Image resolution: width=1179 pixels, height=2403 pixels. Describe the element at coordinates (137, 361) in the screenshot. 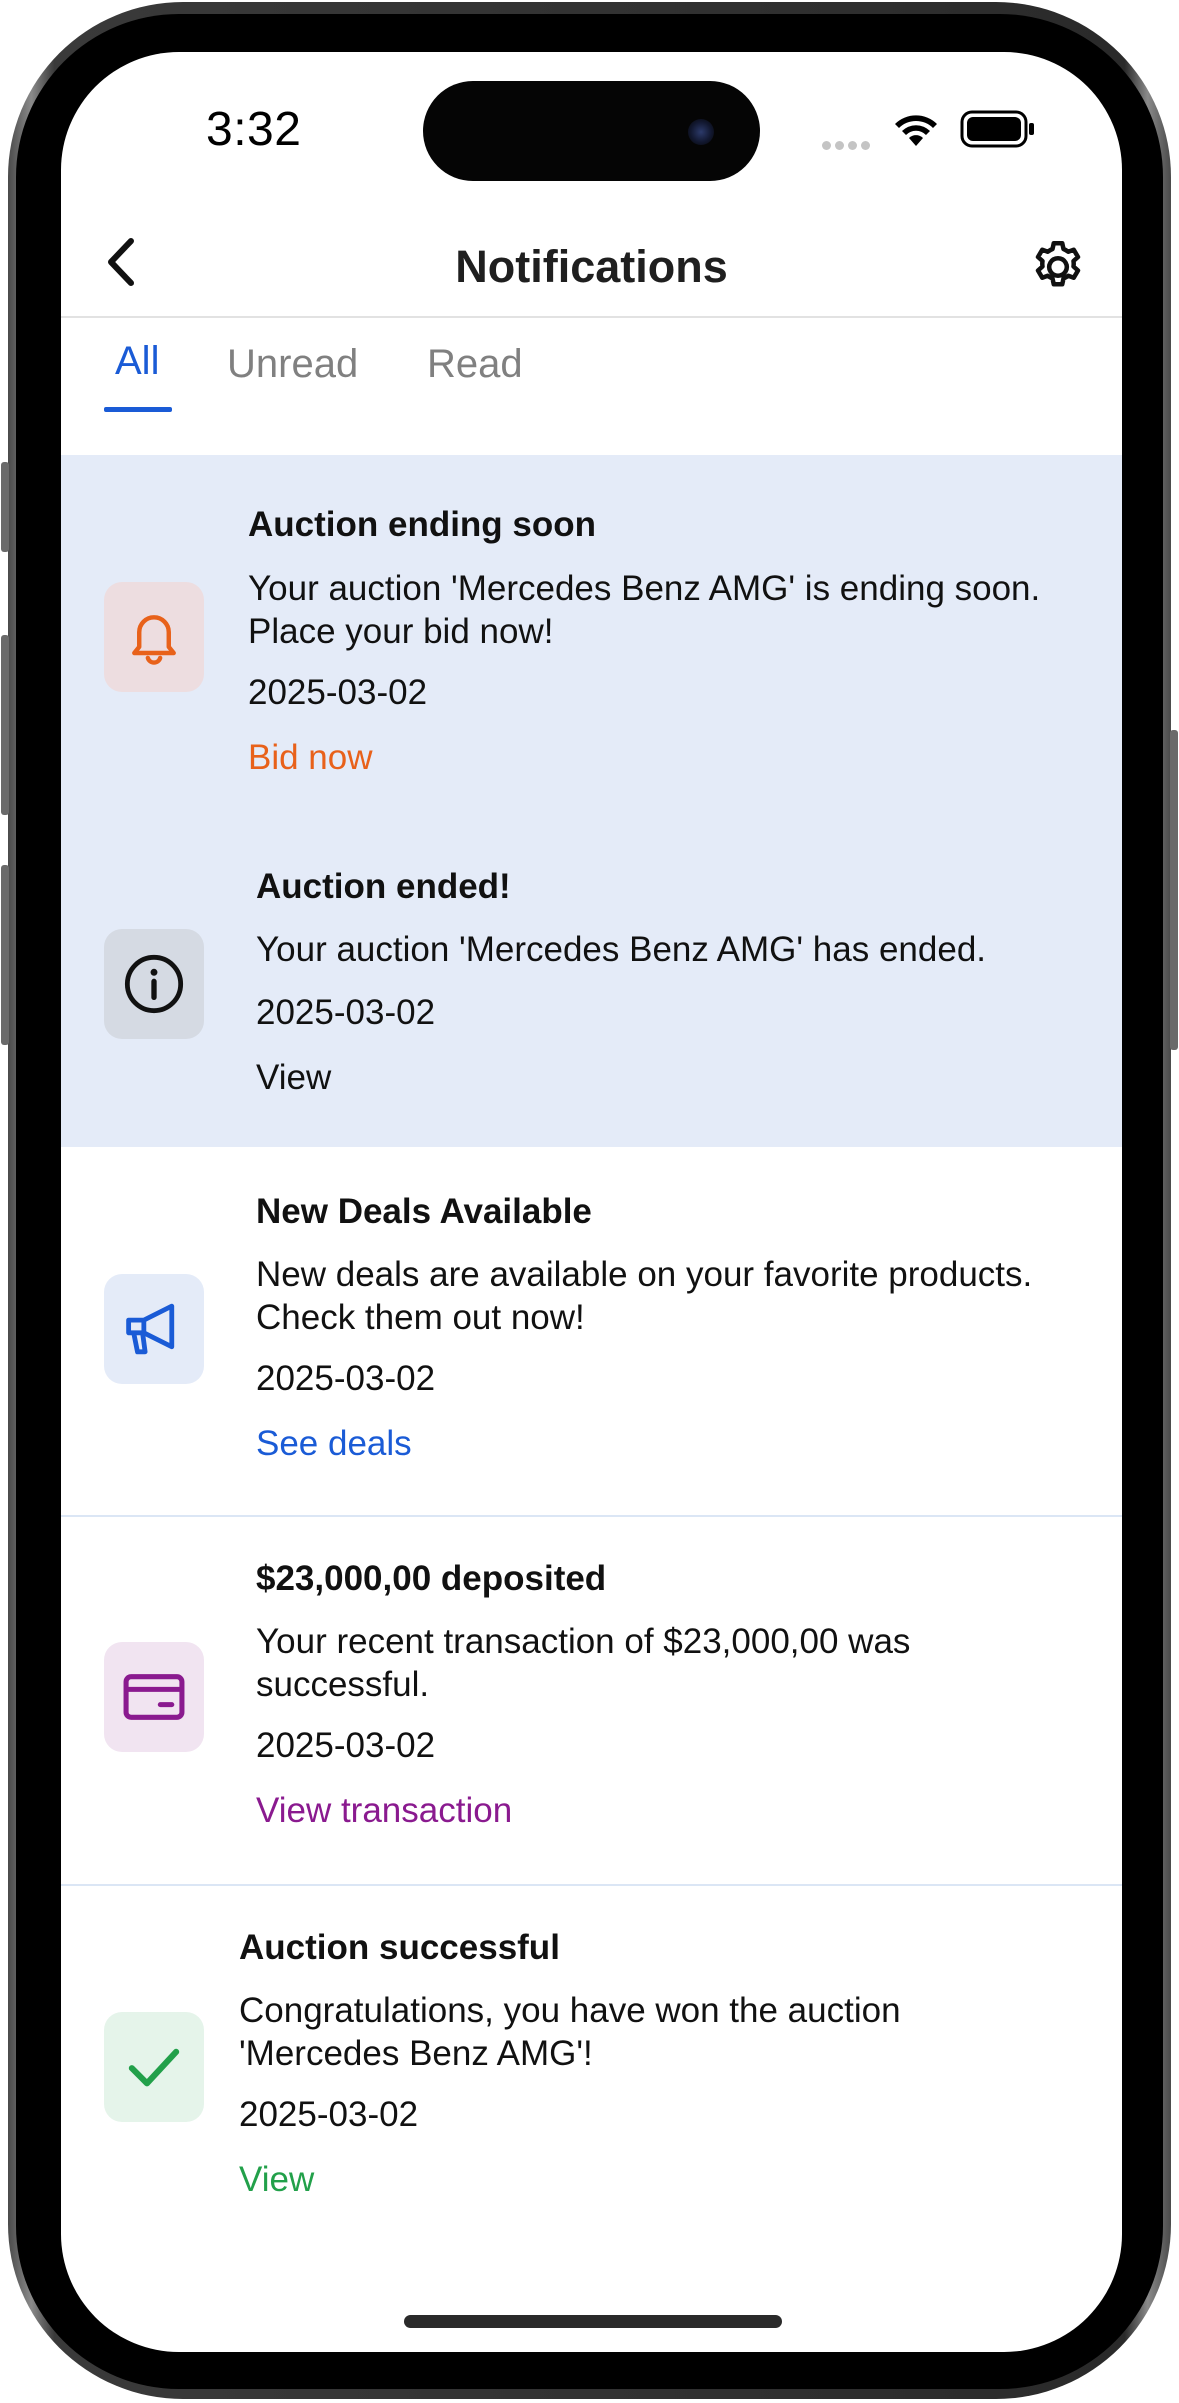

I see `tab-all: All` at that location.